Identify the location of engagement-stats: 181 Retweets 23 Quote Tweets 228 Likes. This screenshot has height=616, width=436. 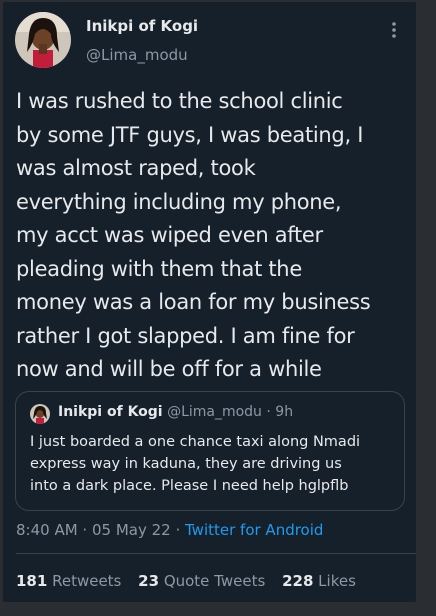
(192, 581).